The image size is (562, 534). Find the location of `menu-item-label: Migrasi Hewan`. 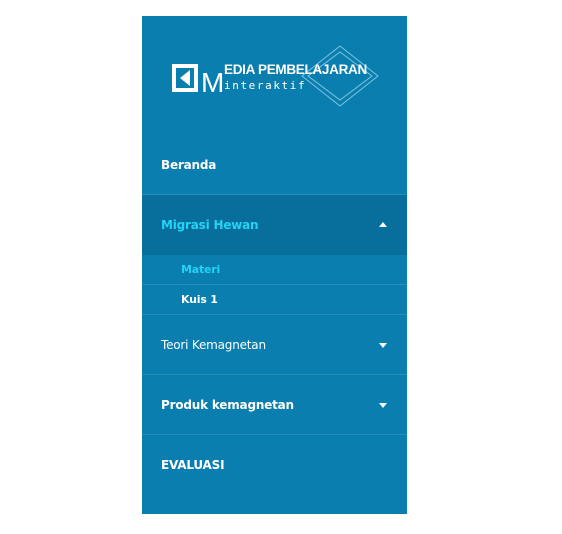

menu-item-label: Migrasi Hewan is located at coordinates (210, 225).